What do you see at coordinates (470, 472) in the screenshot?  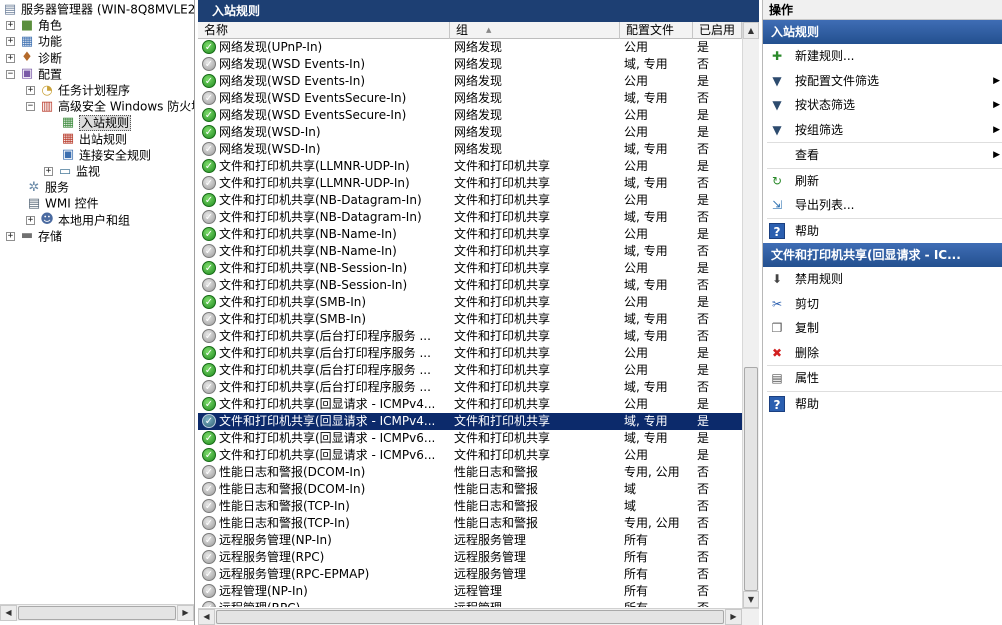 I see `table-row: ✓ 性能日志和警报(DCOM-In) 性能日志和警报 专用, 公用 否` at bounding box center [470, 472].